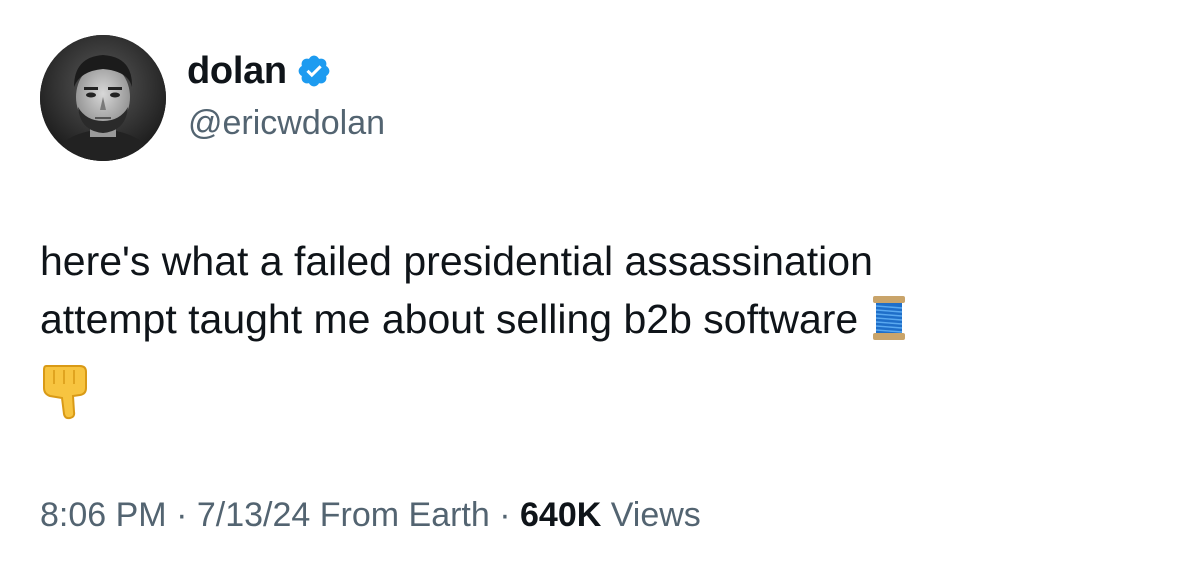 Image resolution: width=1179 pixels, height=574 pixels. Describe the element at coordinates (400, 515) in the screenshot. I see `tweet-location: From Earth` at that location.